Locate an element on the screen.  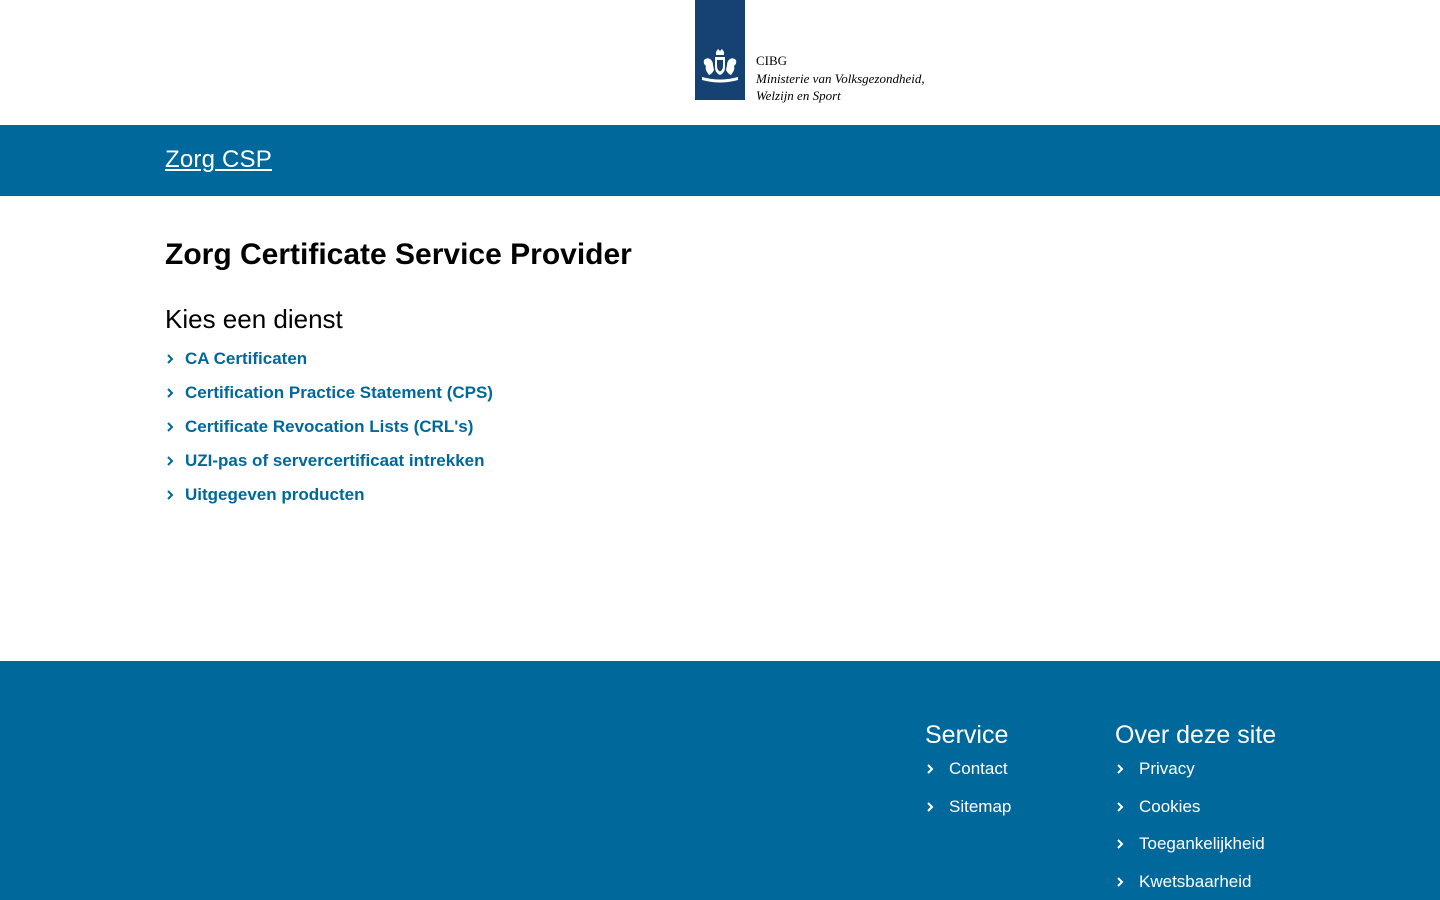
logo-ministry-line2: Welzijn en Sport is located at coordinates (798, 95).